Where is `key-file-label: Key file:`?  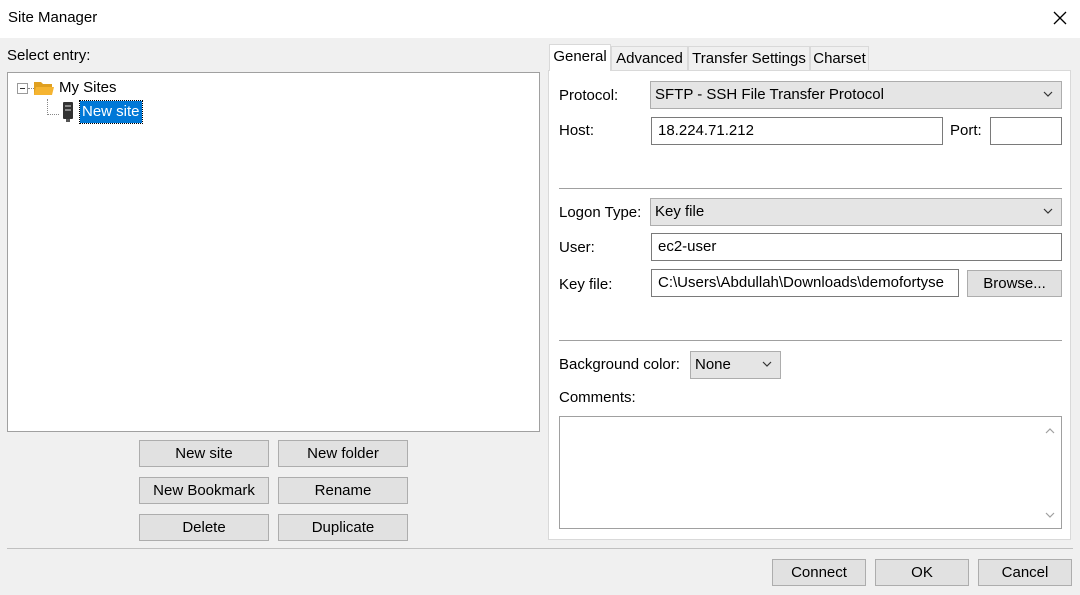 key-file-label: Key file: is located at coordinates (586, 284).